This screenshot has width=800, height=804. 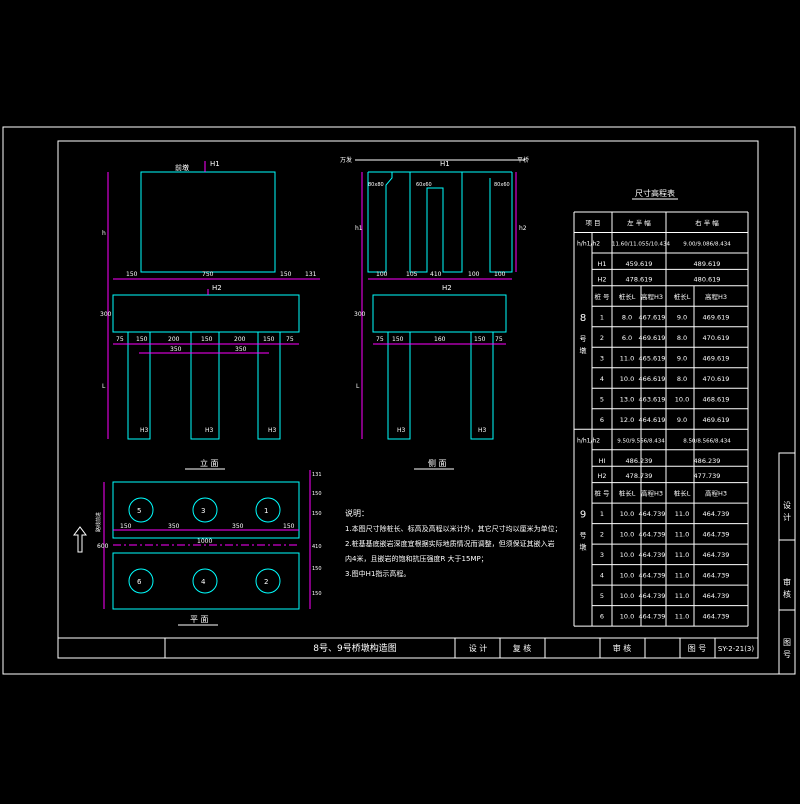 What do you see at coordinates (360, 314) in the screenshot?
I see `svg-text: 300` at bounding box center [360, 314].